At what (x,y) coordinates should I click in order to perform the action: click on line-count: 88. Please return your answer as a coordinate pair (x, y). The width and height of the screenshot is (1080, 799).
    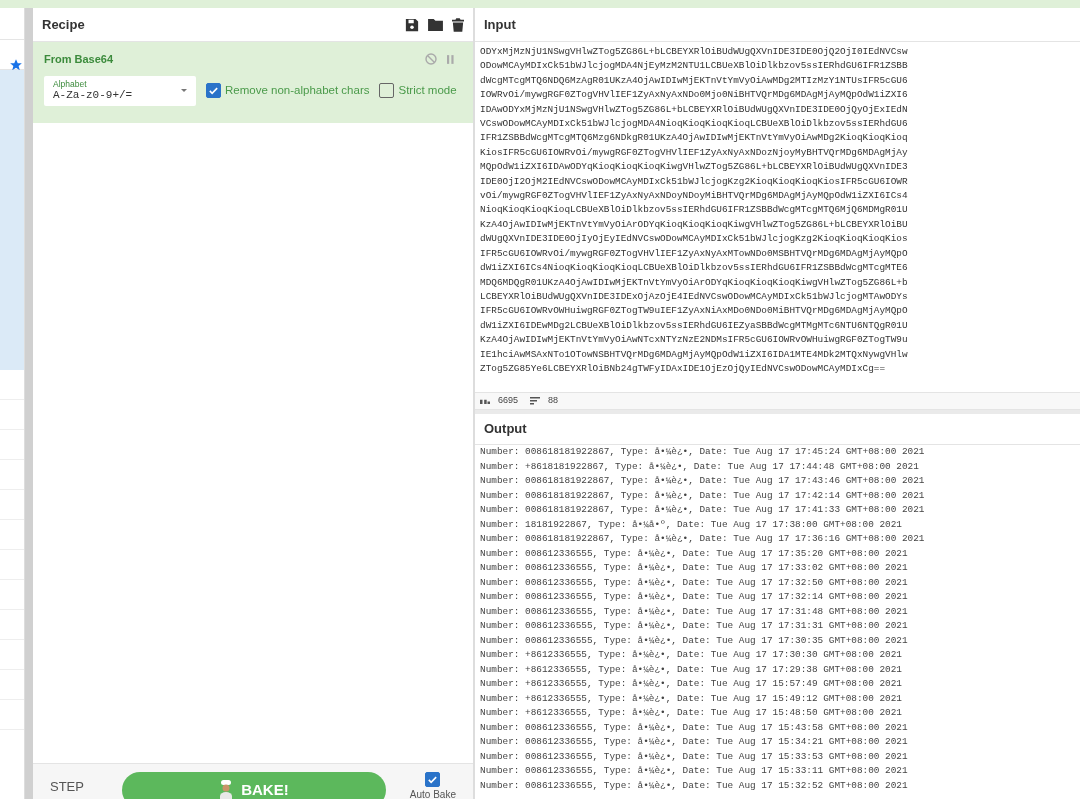
    Looking at the image, I should click on (553, 401).